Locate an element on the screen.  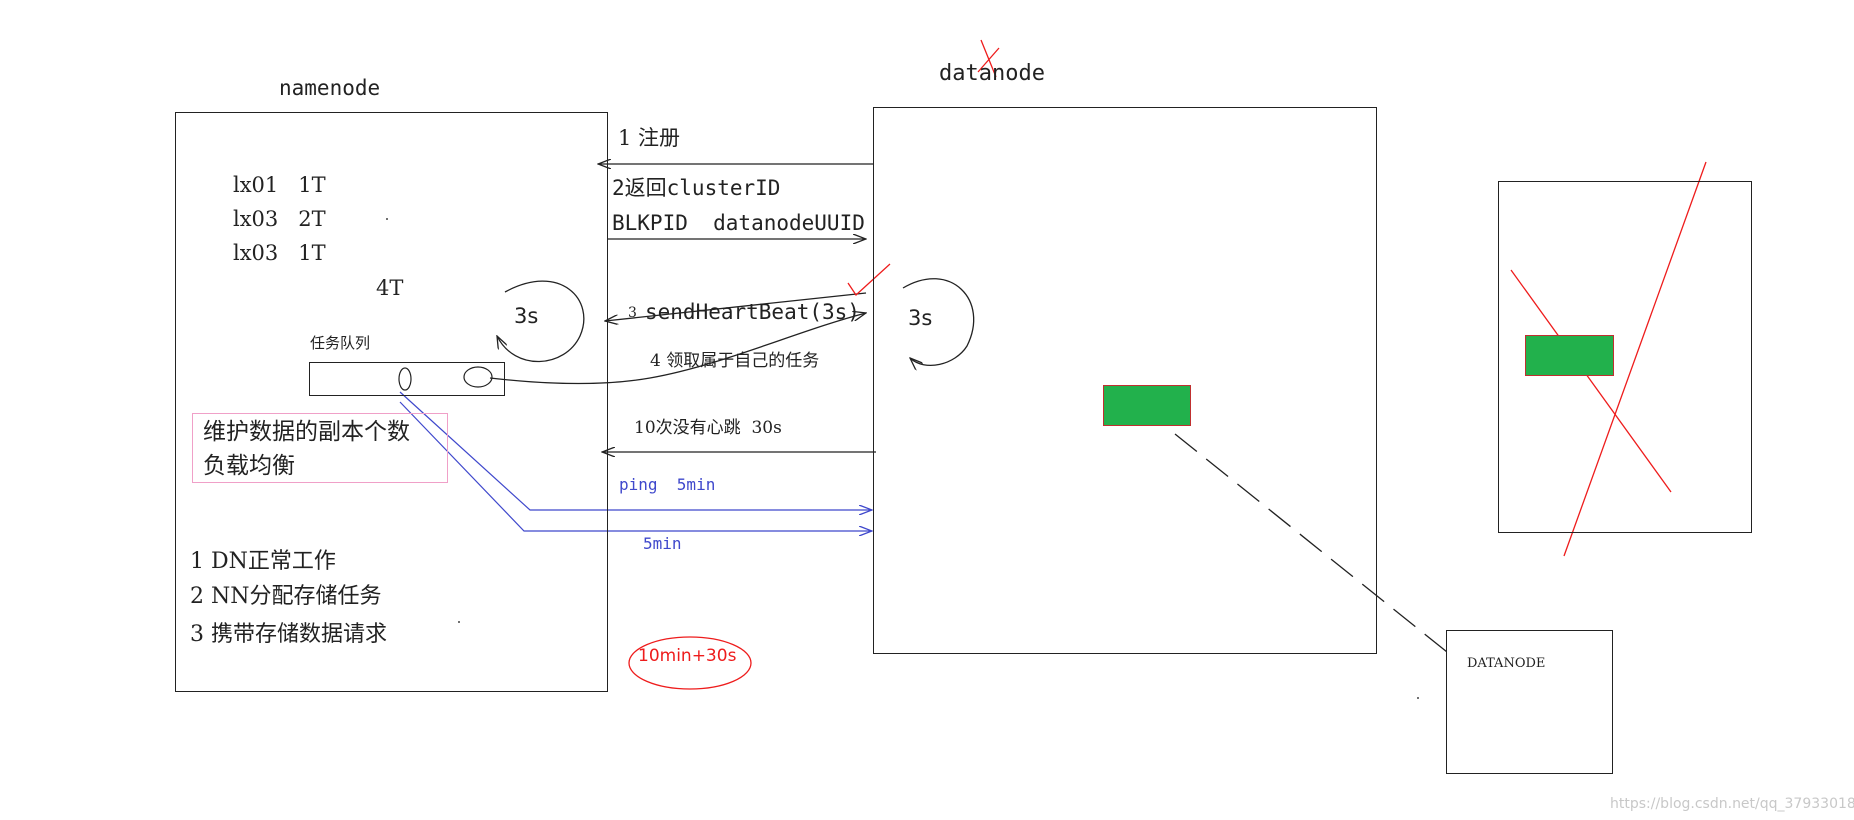
return-label-line1: 2返回clusterID is located at coordinates (696, 188).